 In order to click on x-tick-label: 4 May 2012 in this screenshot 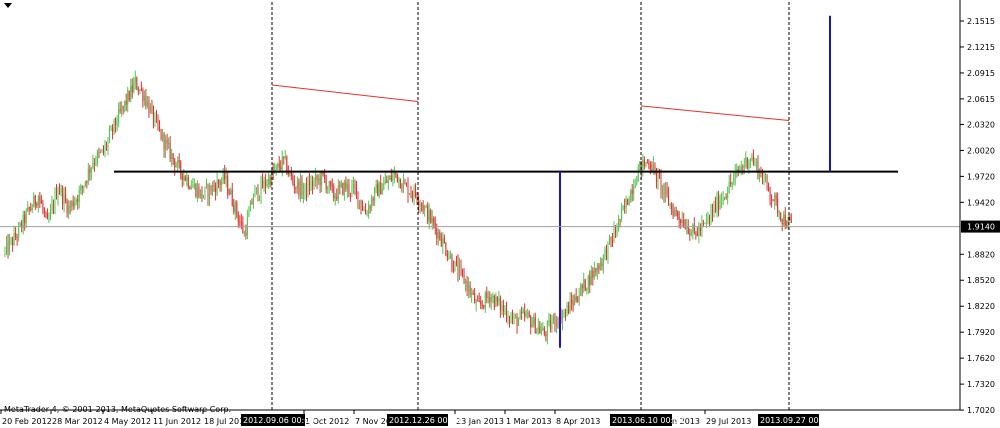, I will do `click(127, 421)`.